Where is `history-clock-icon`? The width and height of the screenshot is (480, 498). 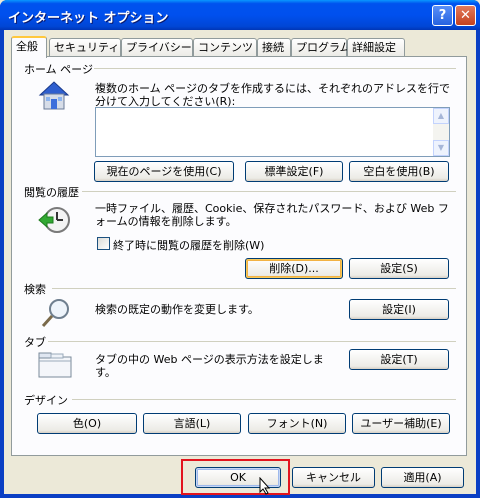
history-clock-icon is located at coordinates (55, 221).